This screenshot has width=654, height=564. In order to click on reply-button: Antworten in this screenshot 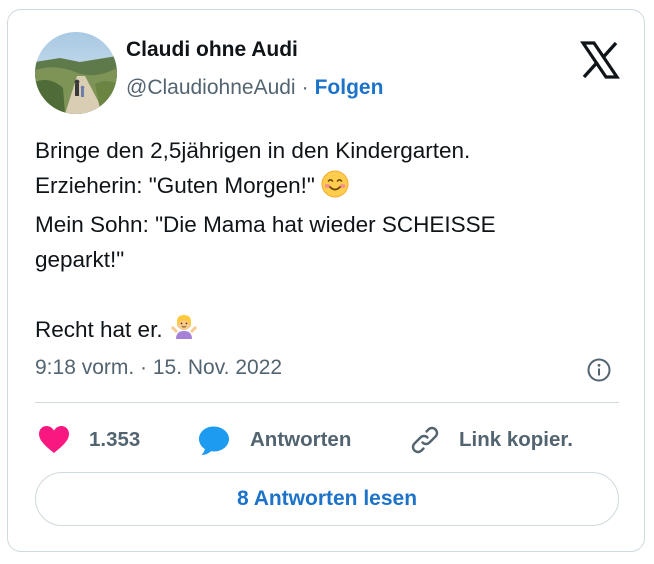, I will do `click(274, 440)`.